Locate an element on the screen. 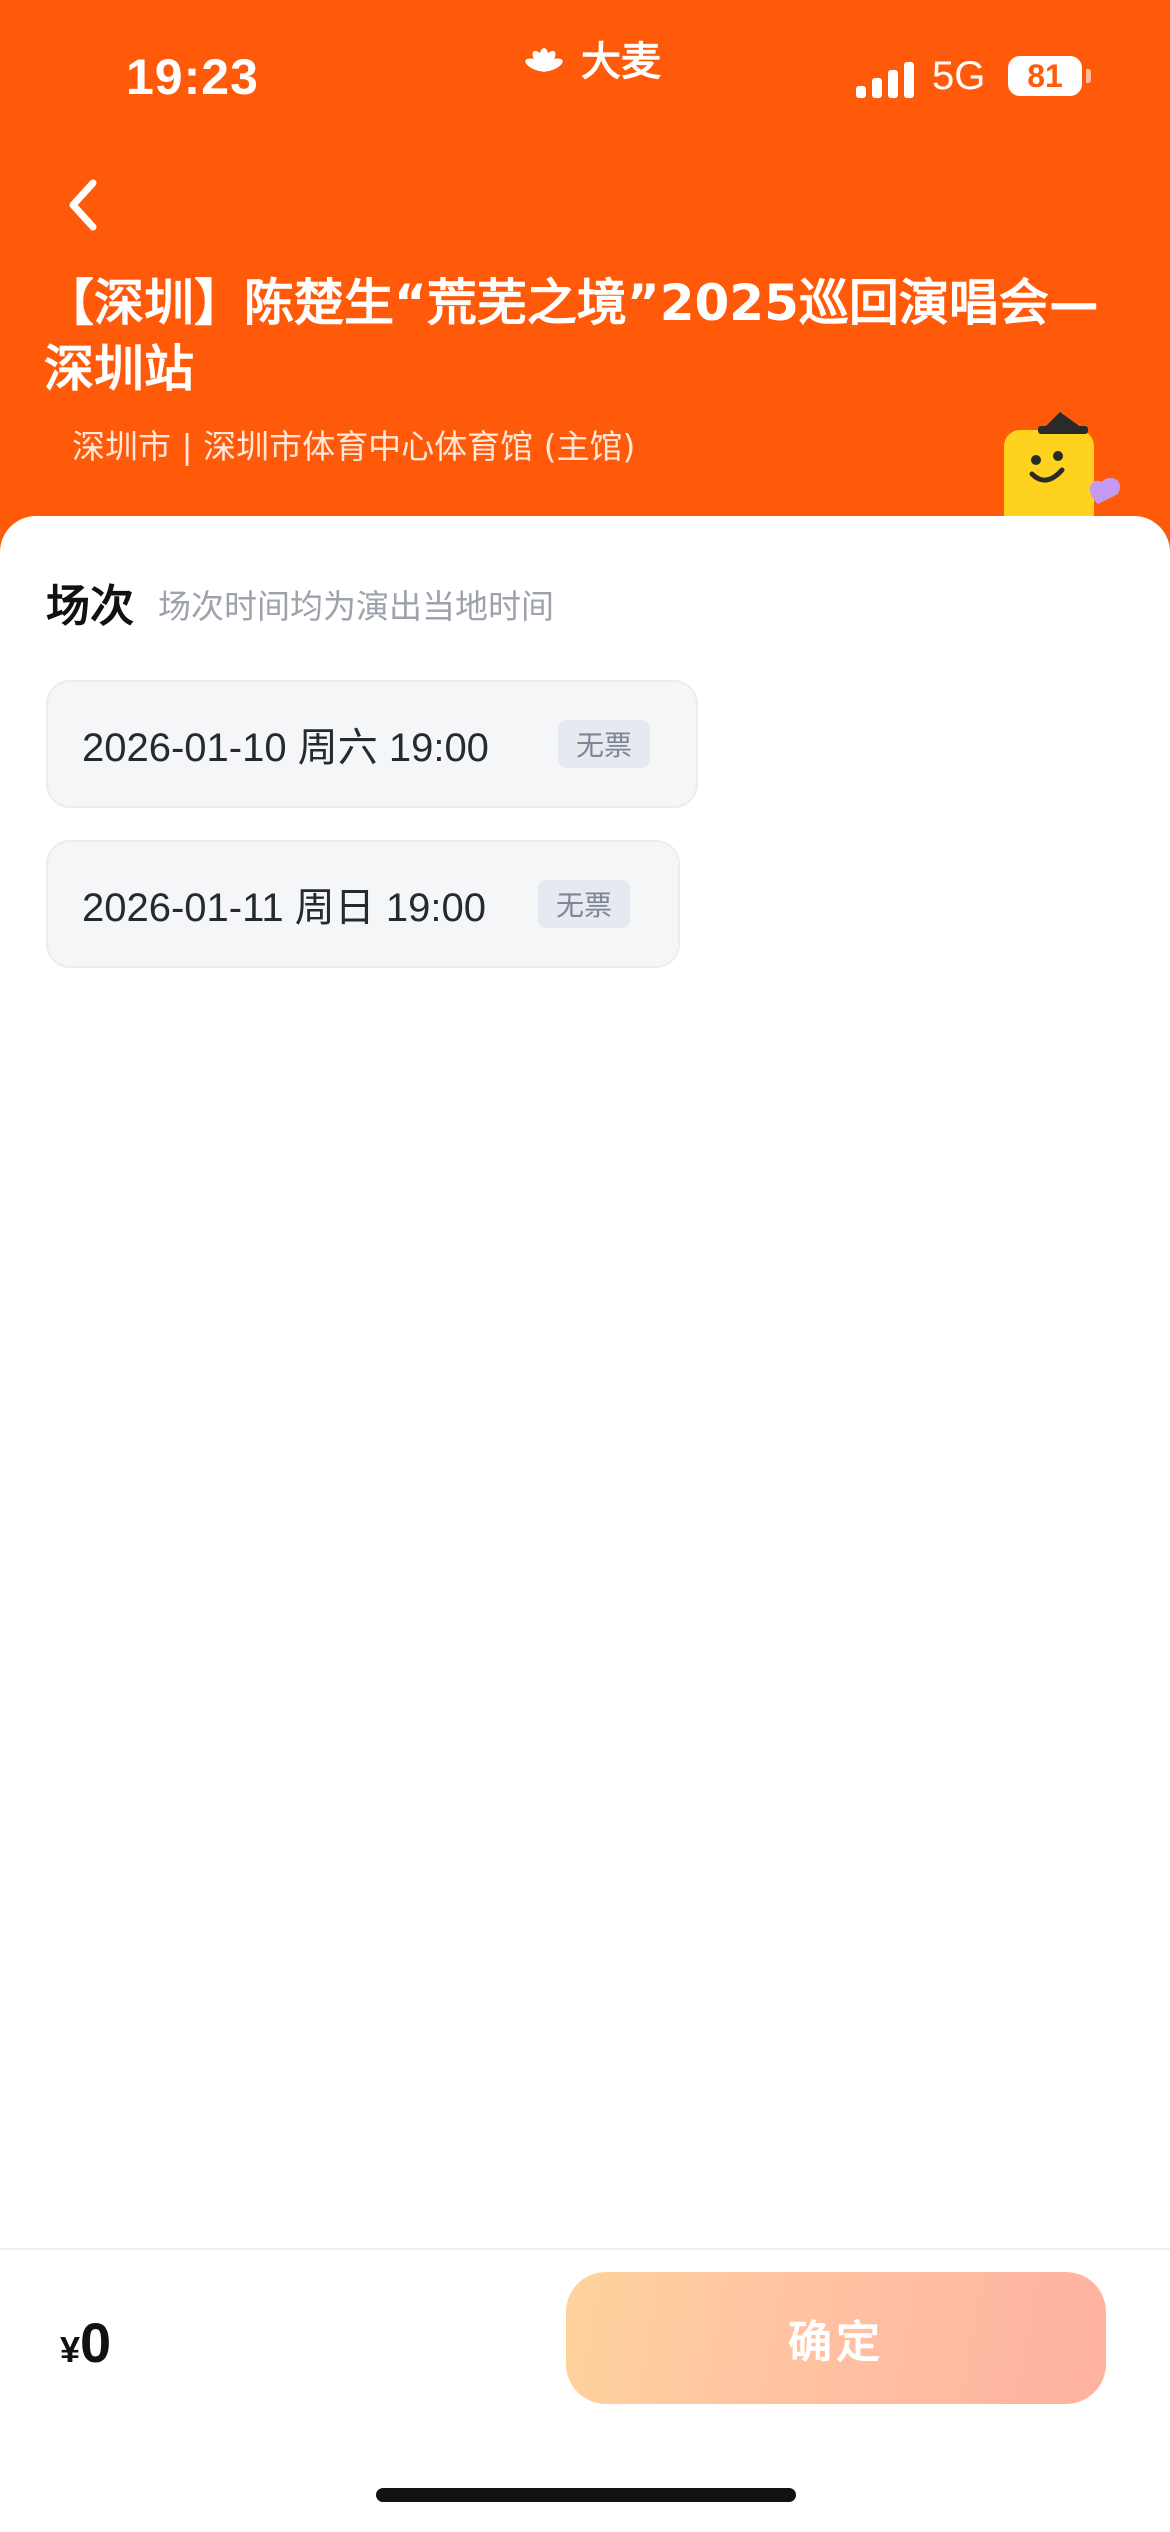 The width and height of the screenshot is (1170, 2532). event-title: 【深圳】陈楚生“荒芜之境”2025巡回演唱会—深圳站 is located at coordinates (571, 336).